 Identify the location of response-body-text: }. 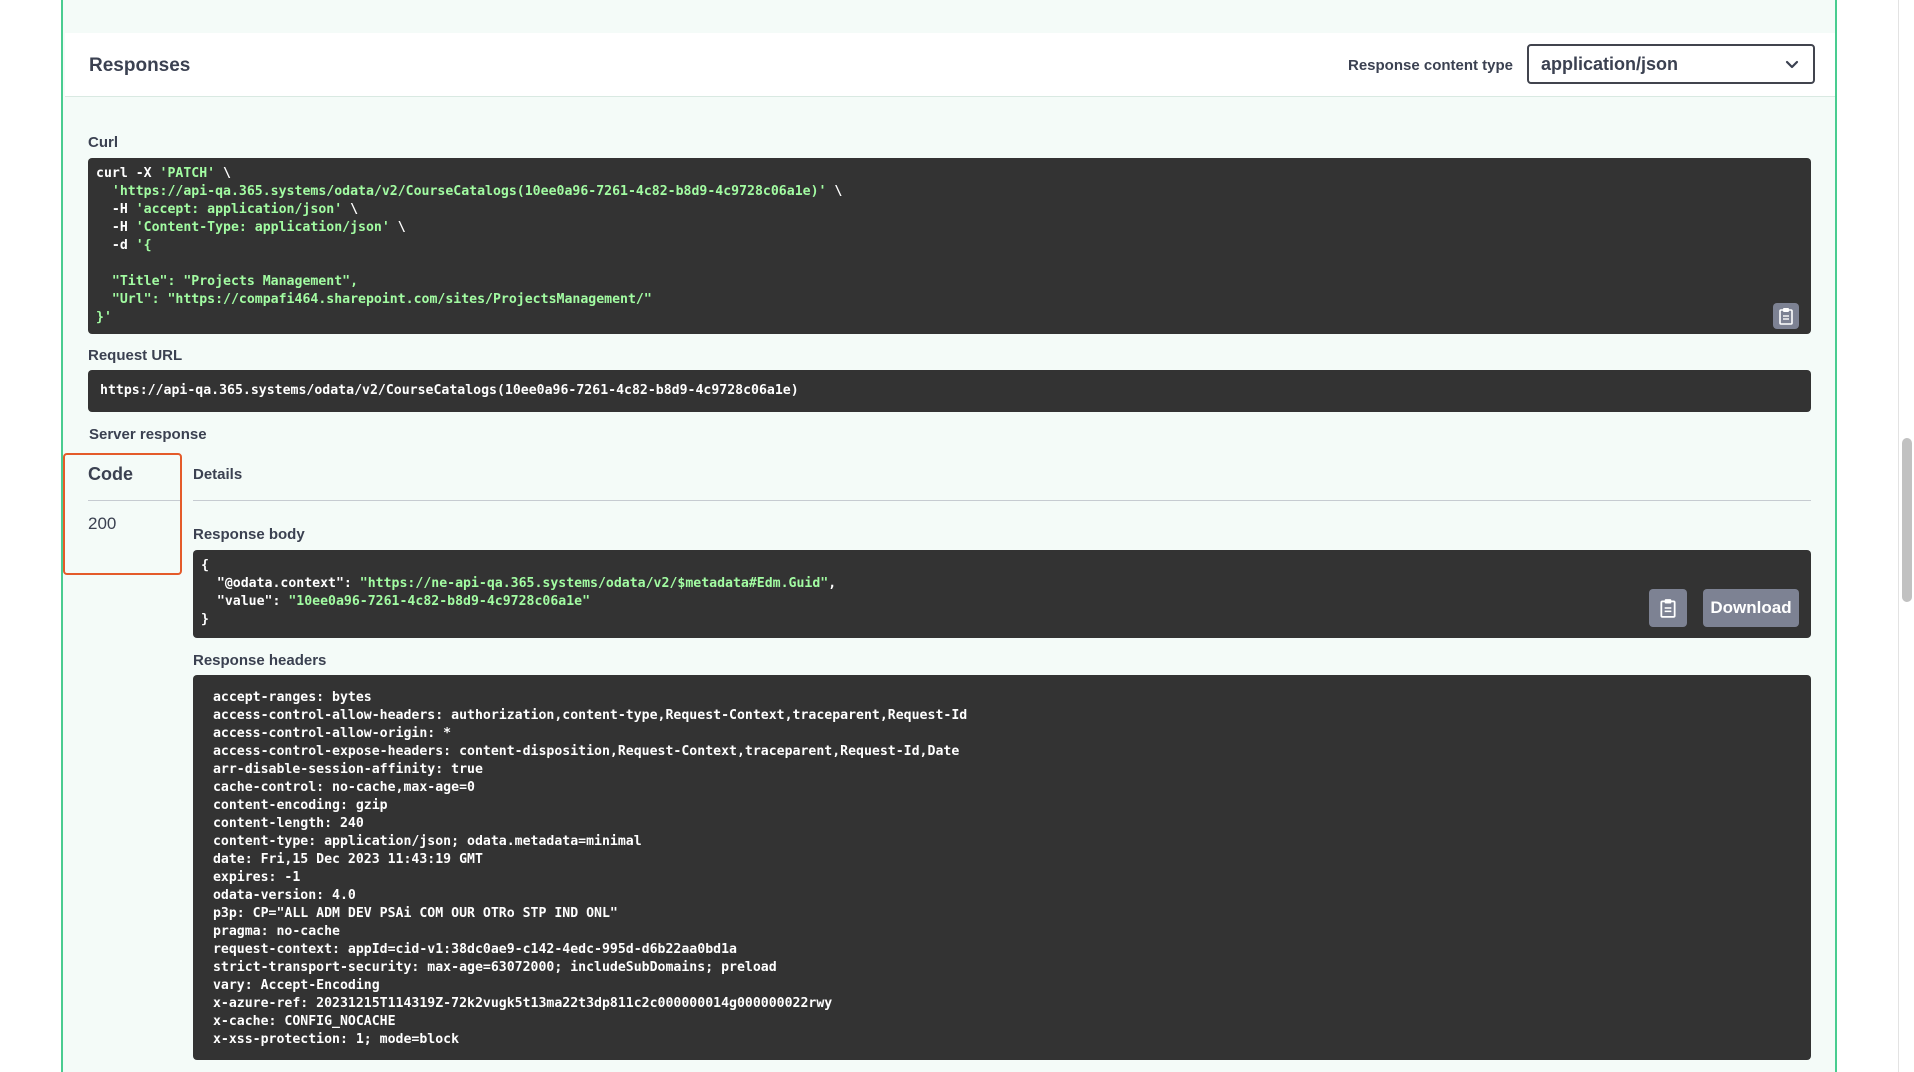
(205, 619).